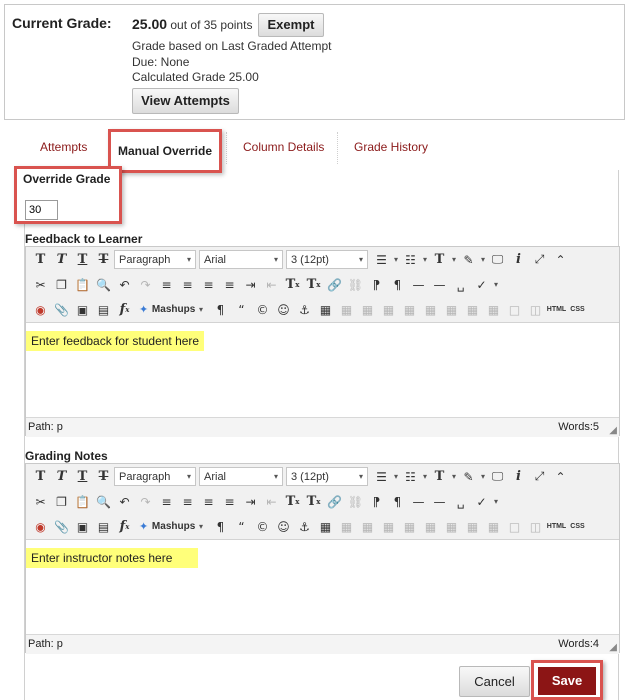  Describe the element at coordinates (103, 284) in the screenshot. I see `find-icon: 🔍` at that location.